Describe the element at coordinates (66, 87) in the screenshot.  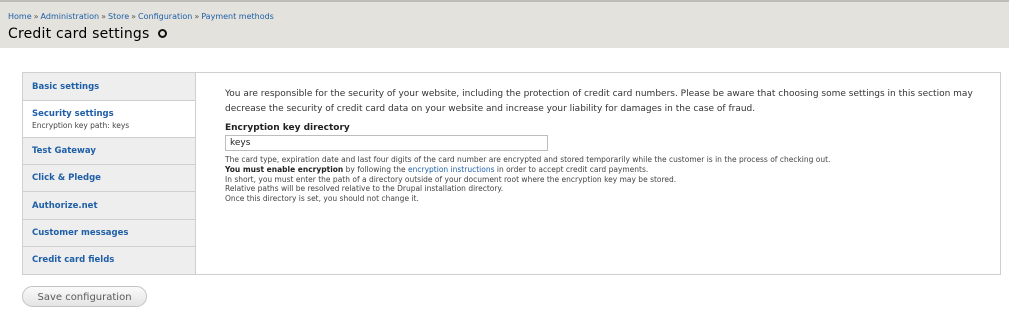
I see `tab-label: Basic settings` at that location.